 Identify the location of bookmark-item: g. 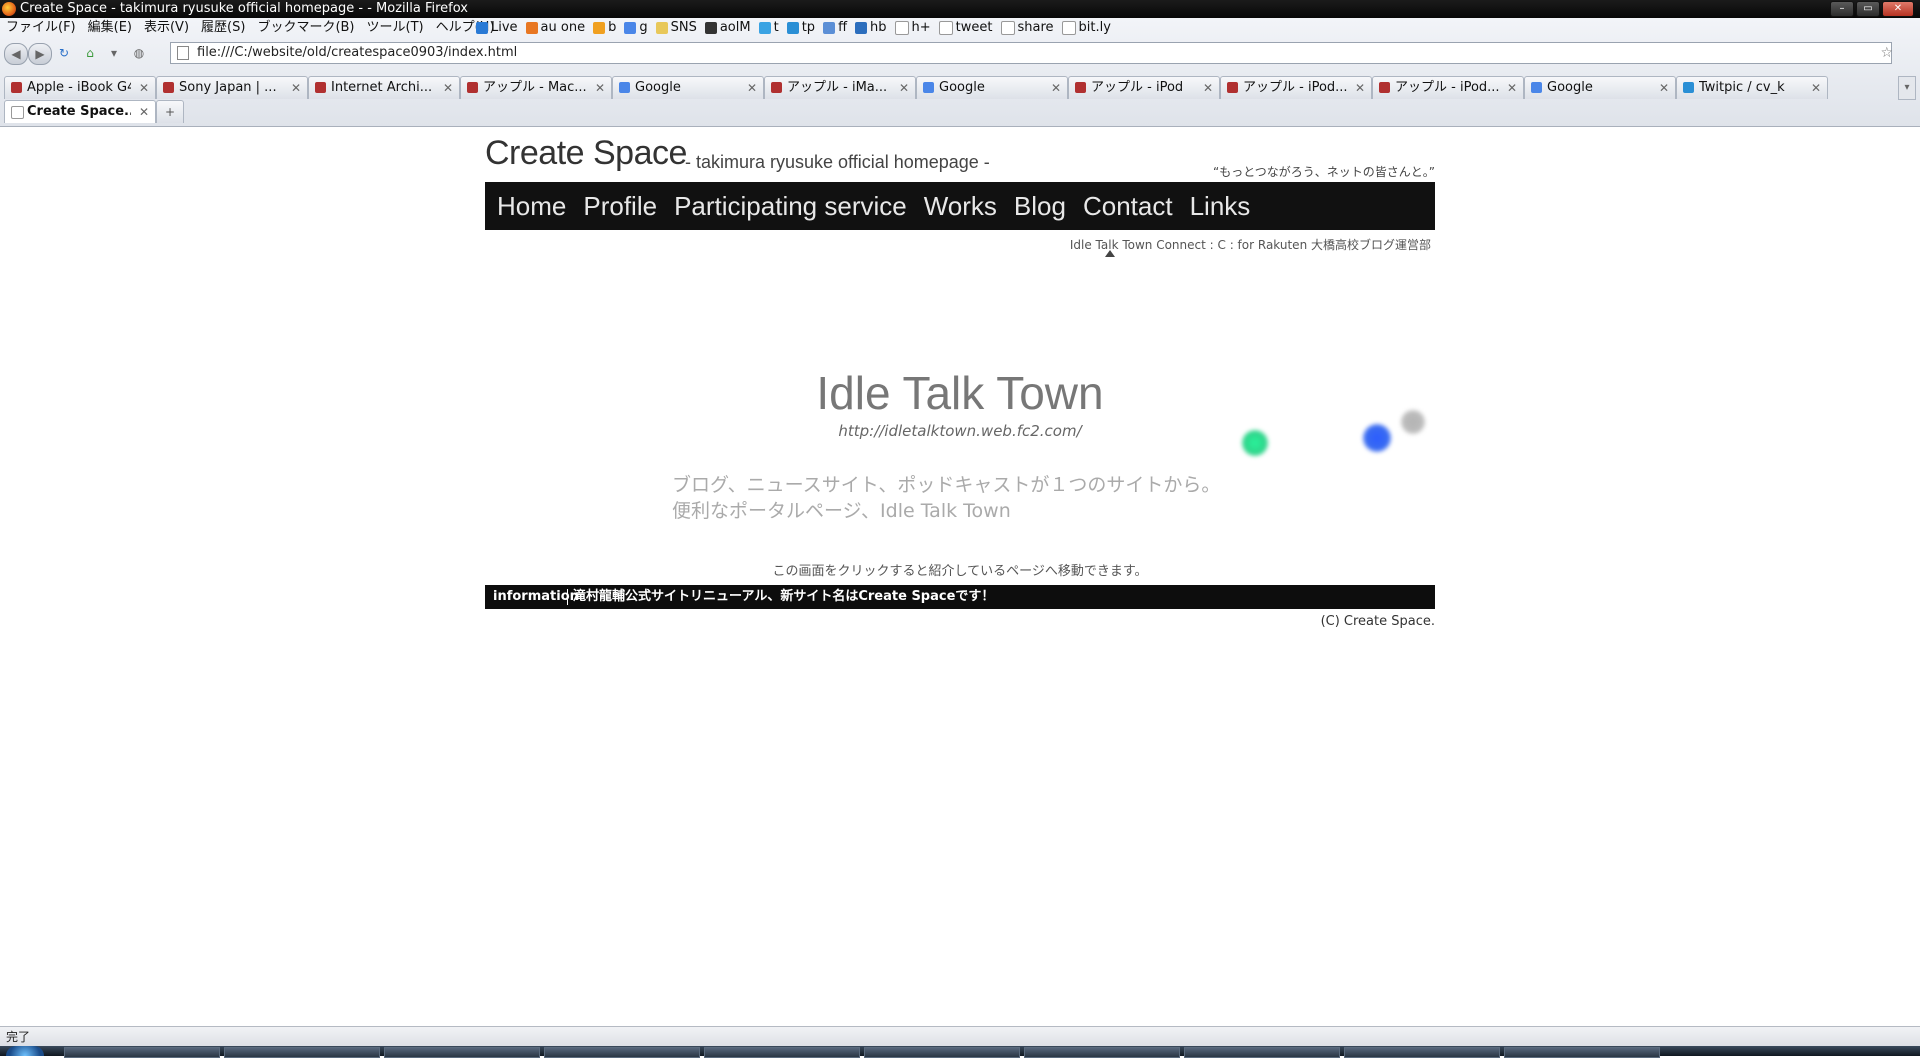
(636, 28).